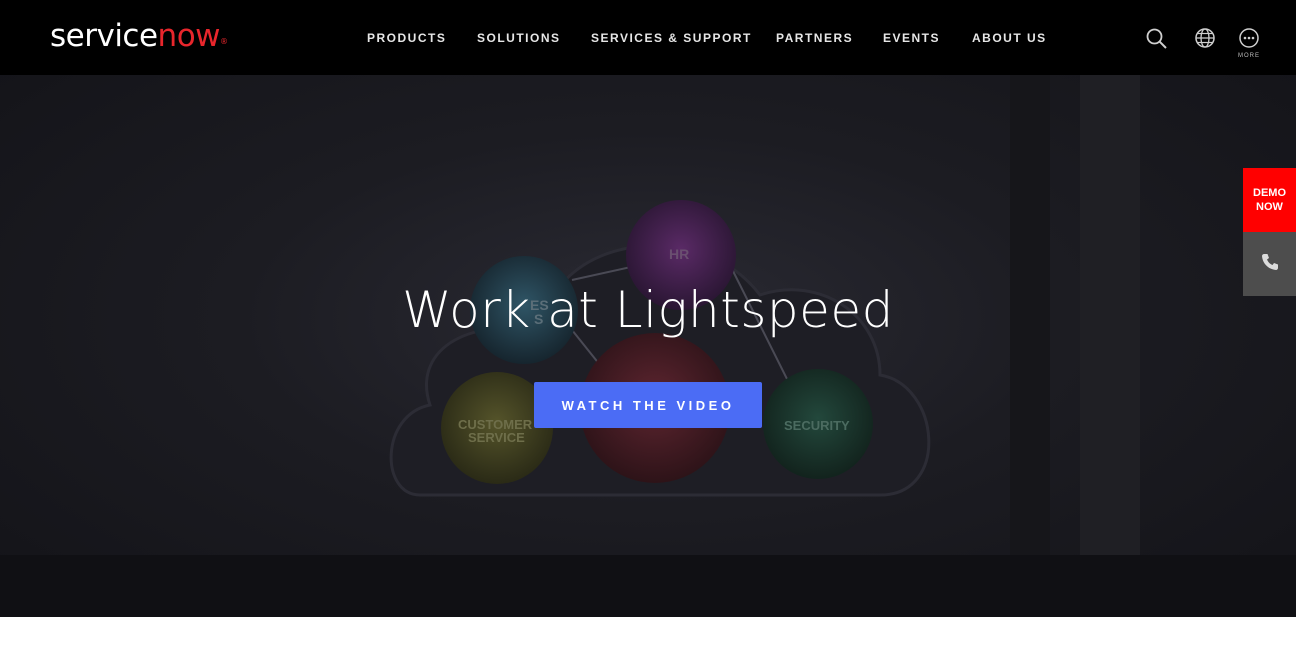 Image resolution: width=1296 pixels, height=663 pixels. I want to click on hero-title: Work at Lightspeed, so click(648, 310).